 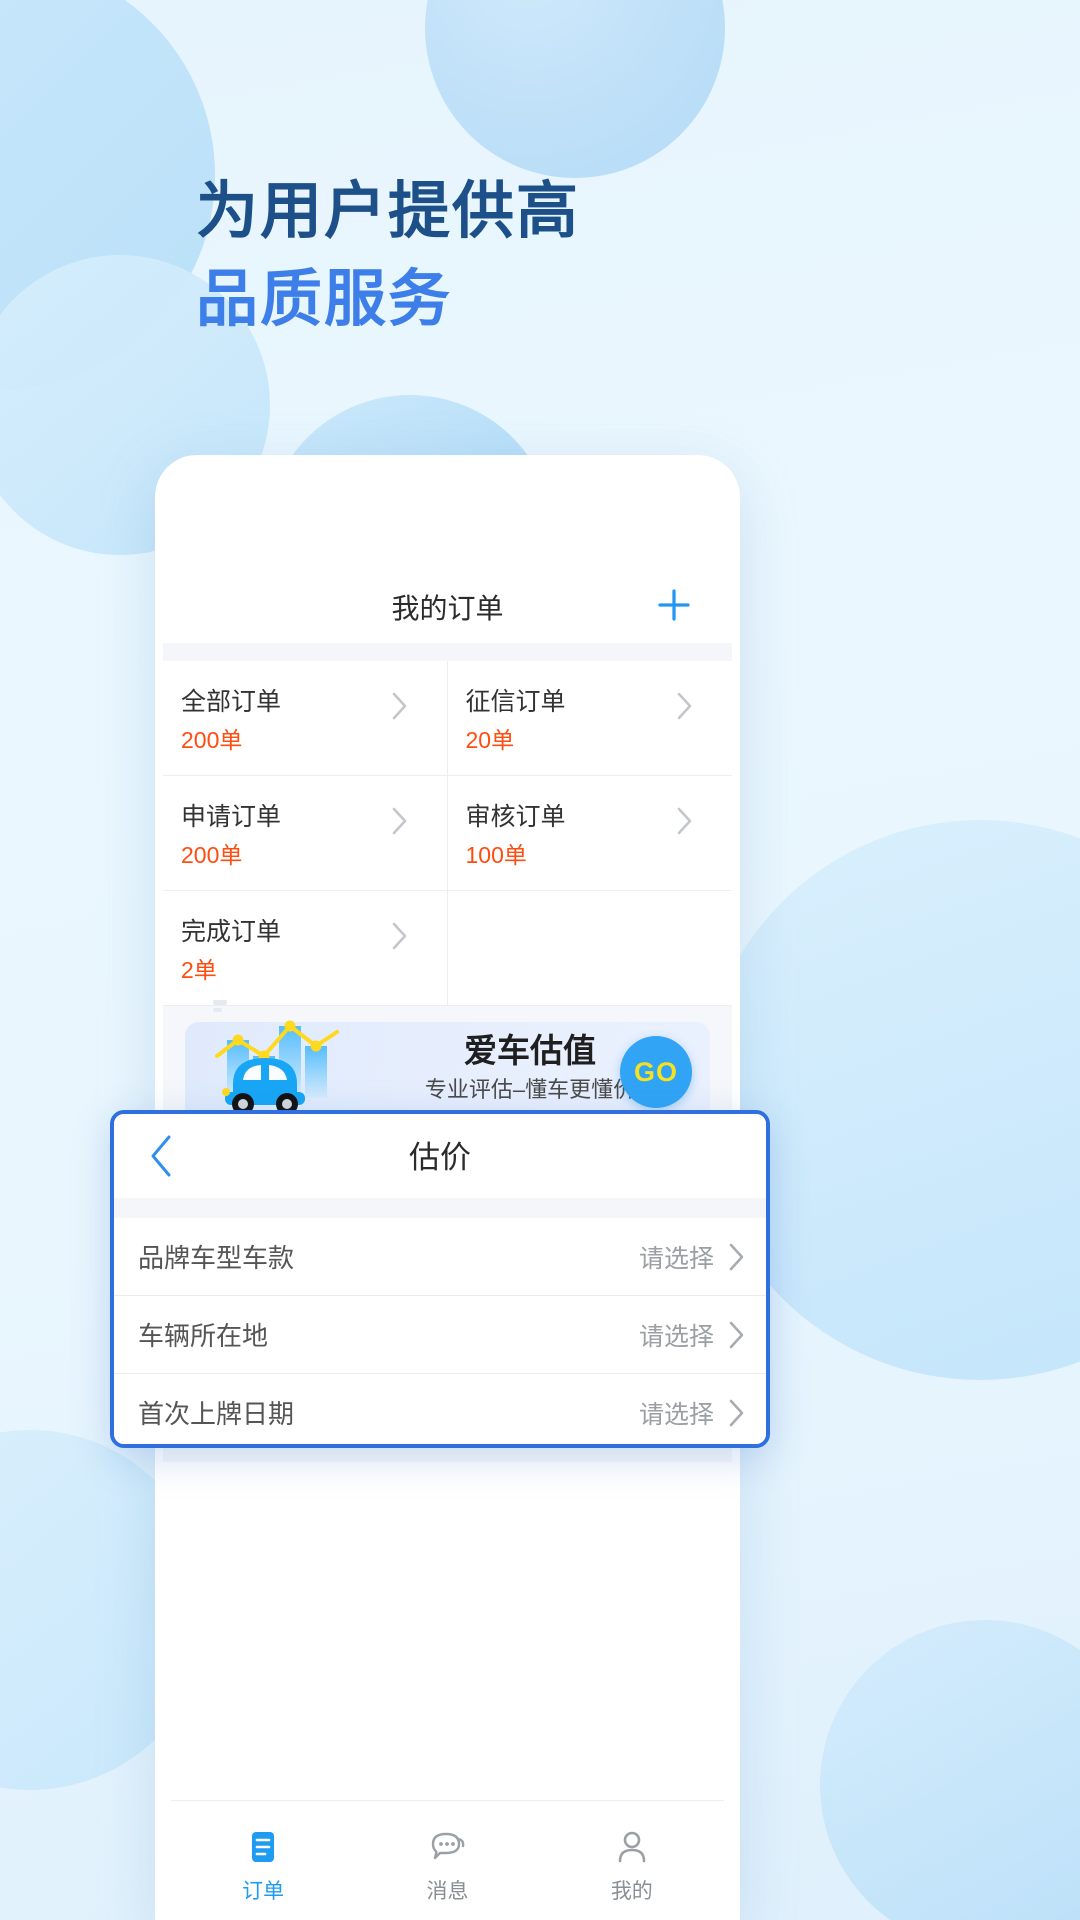 I want to click on order-page-header: 我的订单, so click(x=447, y=609).